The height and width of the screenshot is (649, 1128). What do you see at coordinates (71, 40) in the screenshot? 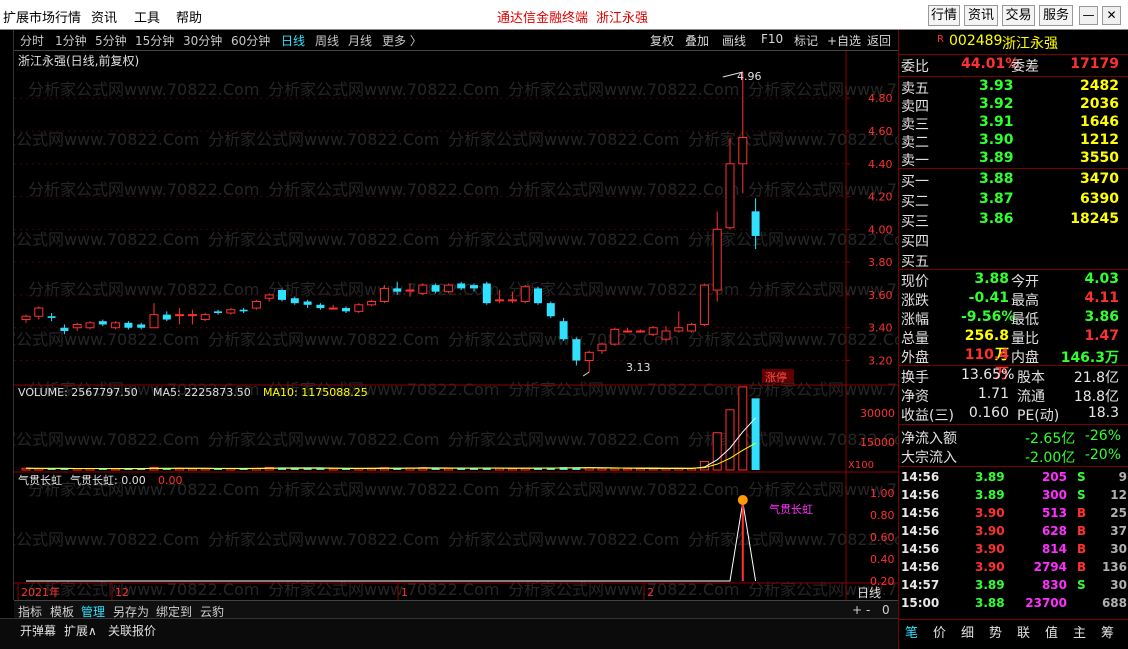
I see `period-1min: 1分钟` at bounding box center [71, 40].